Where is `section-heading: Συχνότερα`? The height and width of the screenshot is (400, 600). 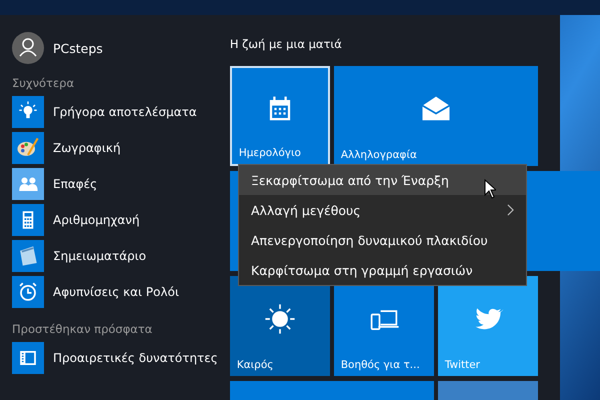 section-heading: Συχνότερα is located at coordinates (44, 83).